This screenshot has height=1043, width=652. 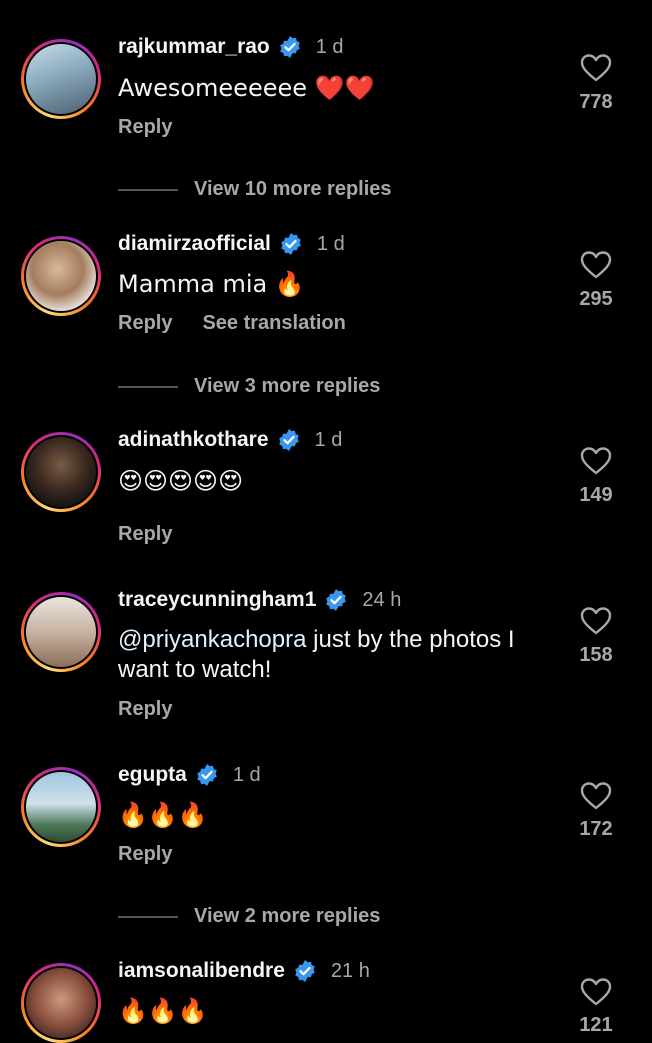 What do you see at coordinates (596, 299) in the screenshot?
I see `like-count: 295` at bounding box center [596, 299].